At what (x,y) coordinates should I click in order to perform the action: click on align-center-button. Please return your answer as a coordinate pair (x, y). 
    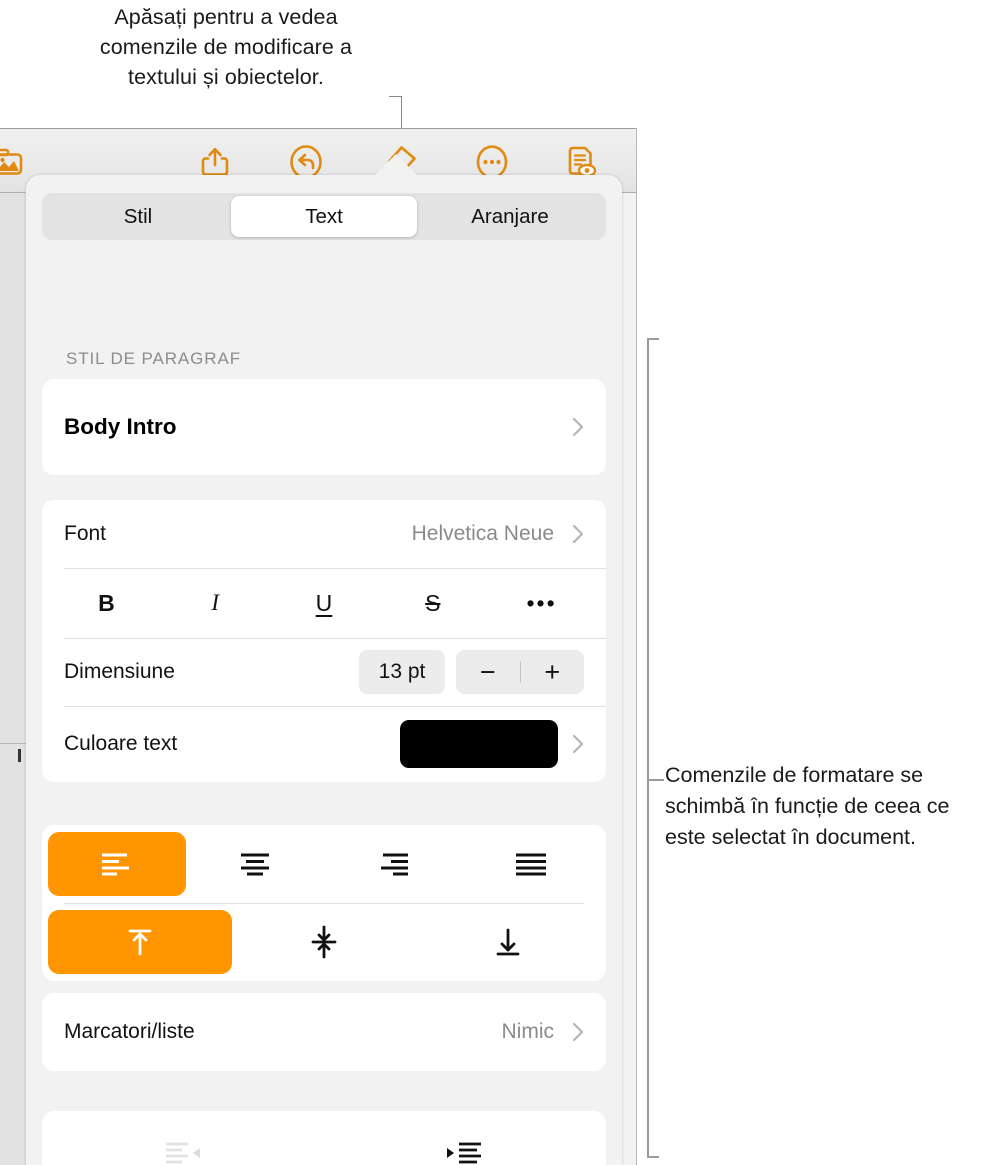
    Looking at the image, I should click on (255, 864).